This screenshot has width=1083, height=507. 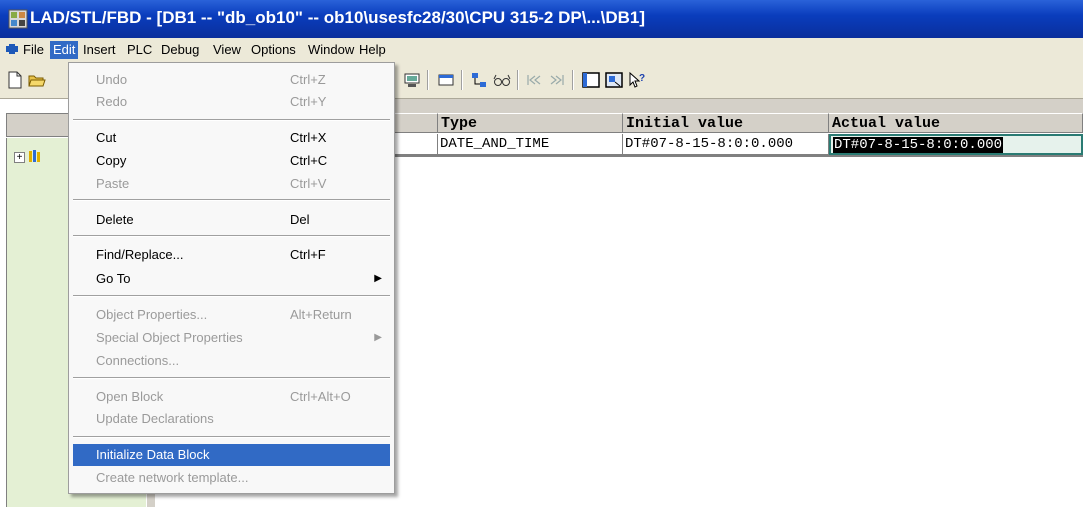 I want to click on actual-value-selected-text: DT#07-8-15-8:0:0.000, so click(x=918, y=145).